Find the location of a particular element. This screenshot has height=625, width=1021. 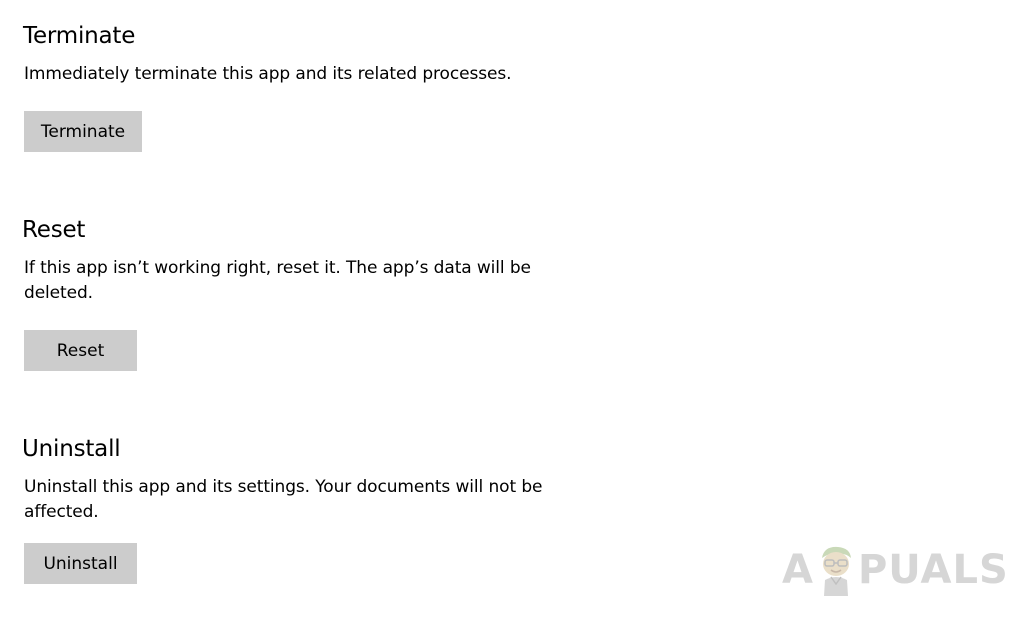

reset-heading: Reset is located at coordinates (54, 230).